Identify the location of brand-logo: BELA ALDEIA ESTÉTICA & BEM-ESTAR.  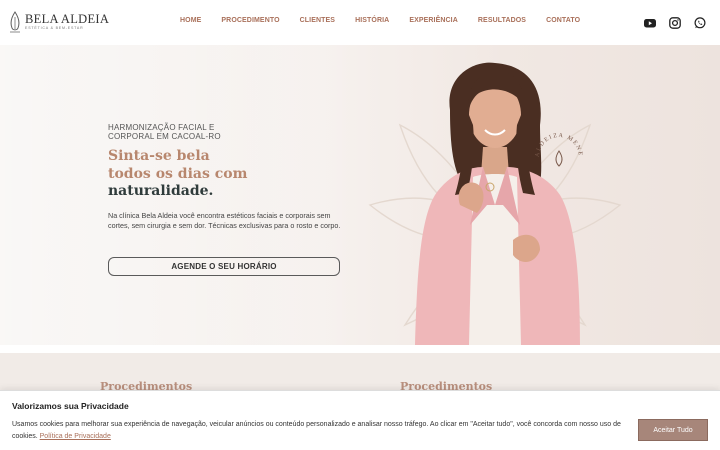
(59, 22).